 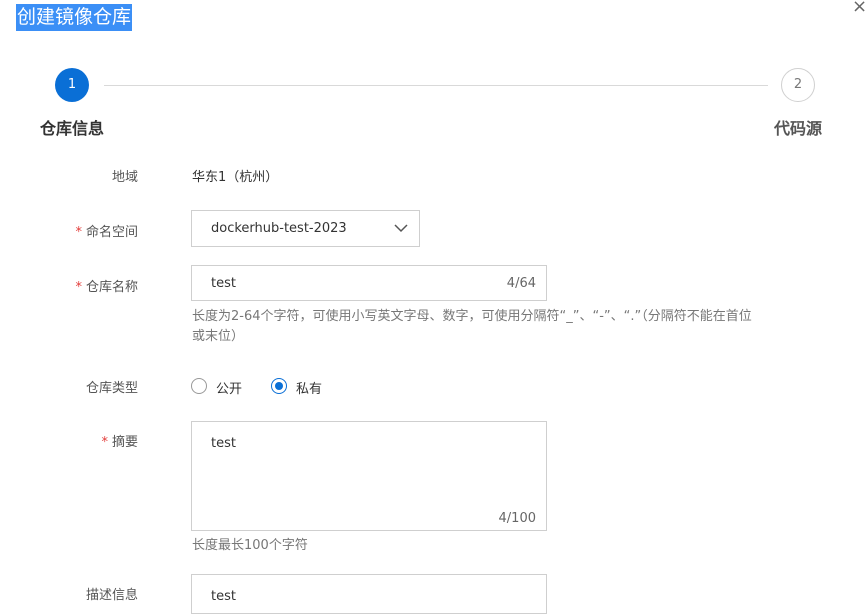 I want to click on description-value: test, so click(x=223, y=596).